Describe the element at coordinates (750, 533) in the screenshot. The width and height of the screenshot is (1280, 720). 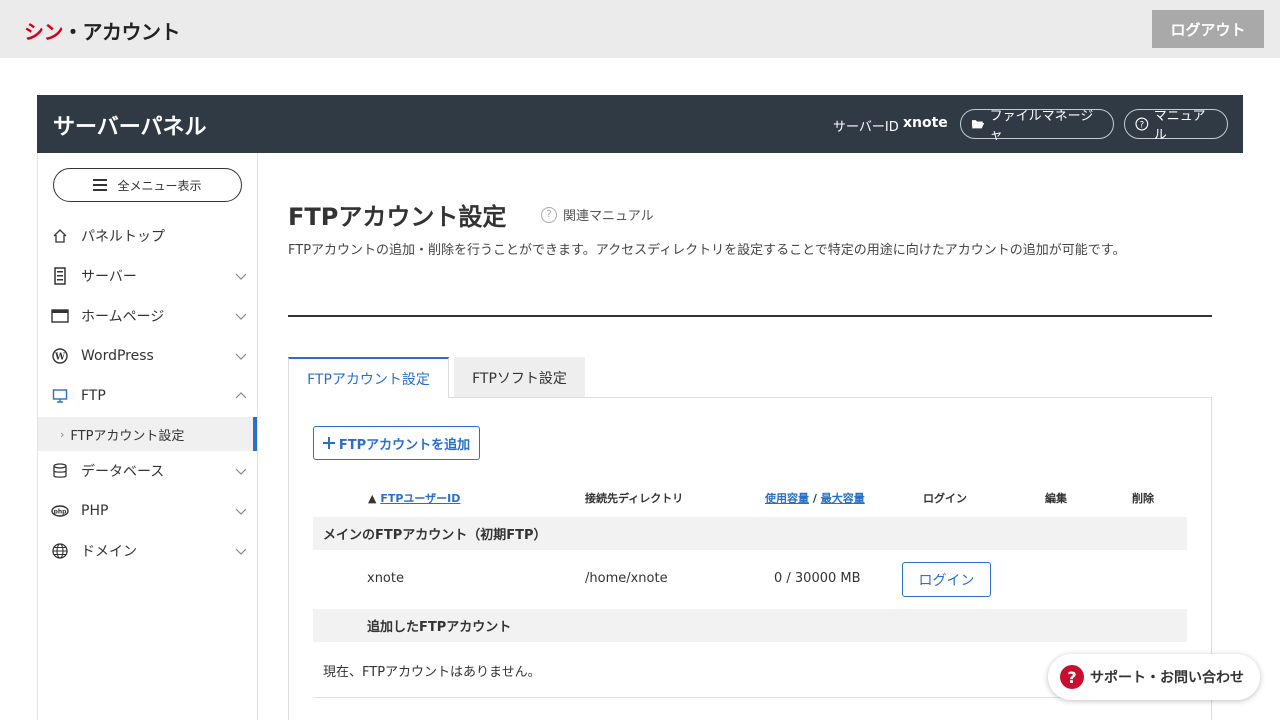
I see `section-main-ftp: メインのFTPアカウント（初期FTP）` at that location.